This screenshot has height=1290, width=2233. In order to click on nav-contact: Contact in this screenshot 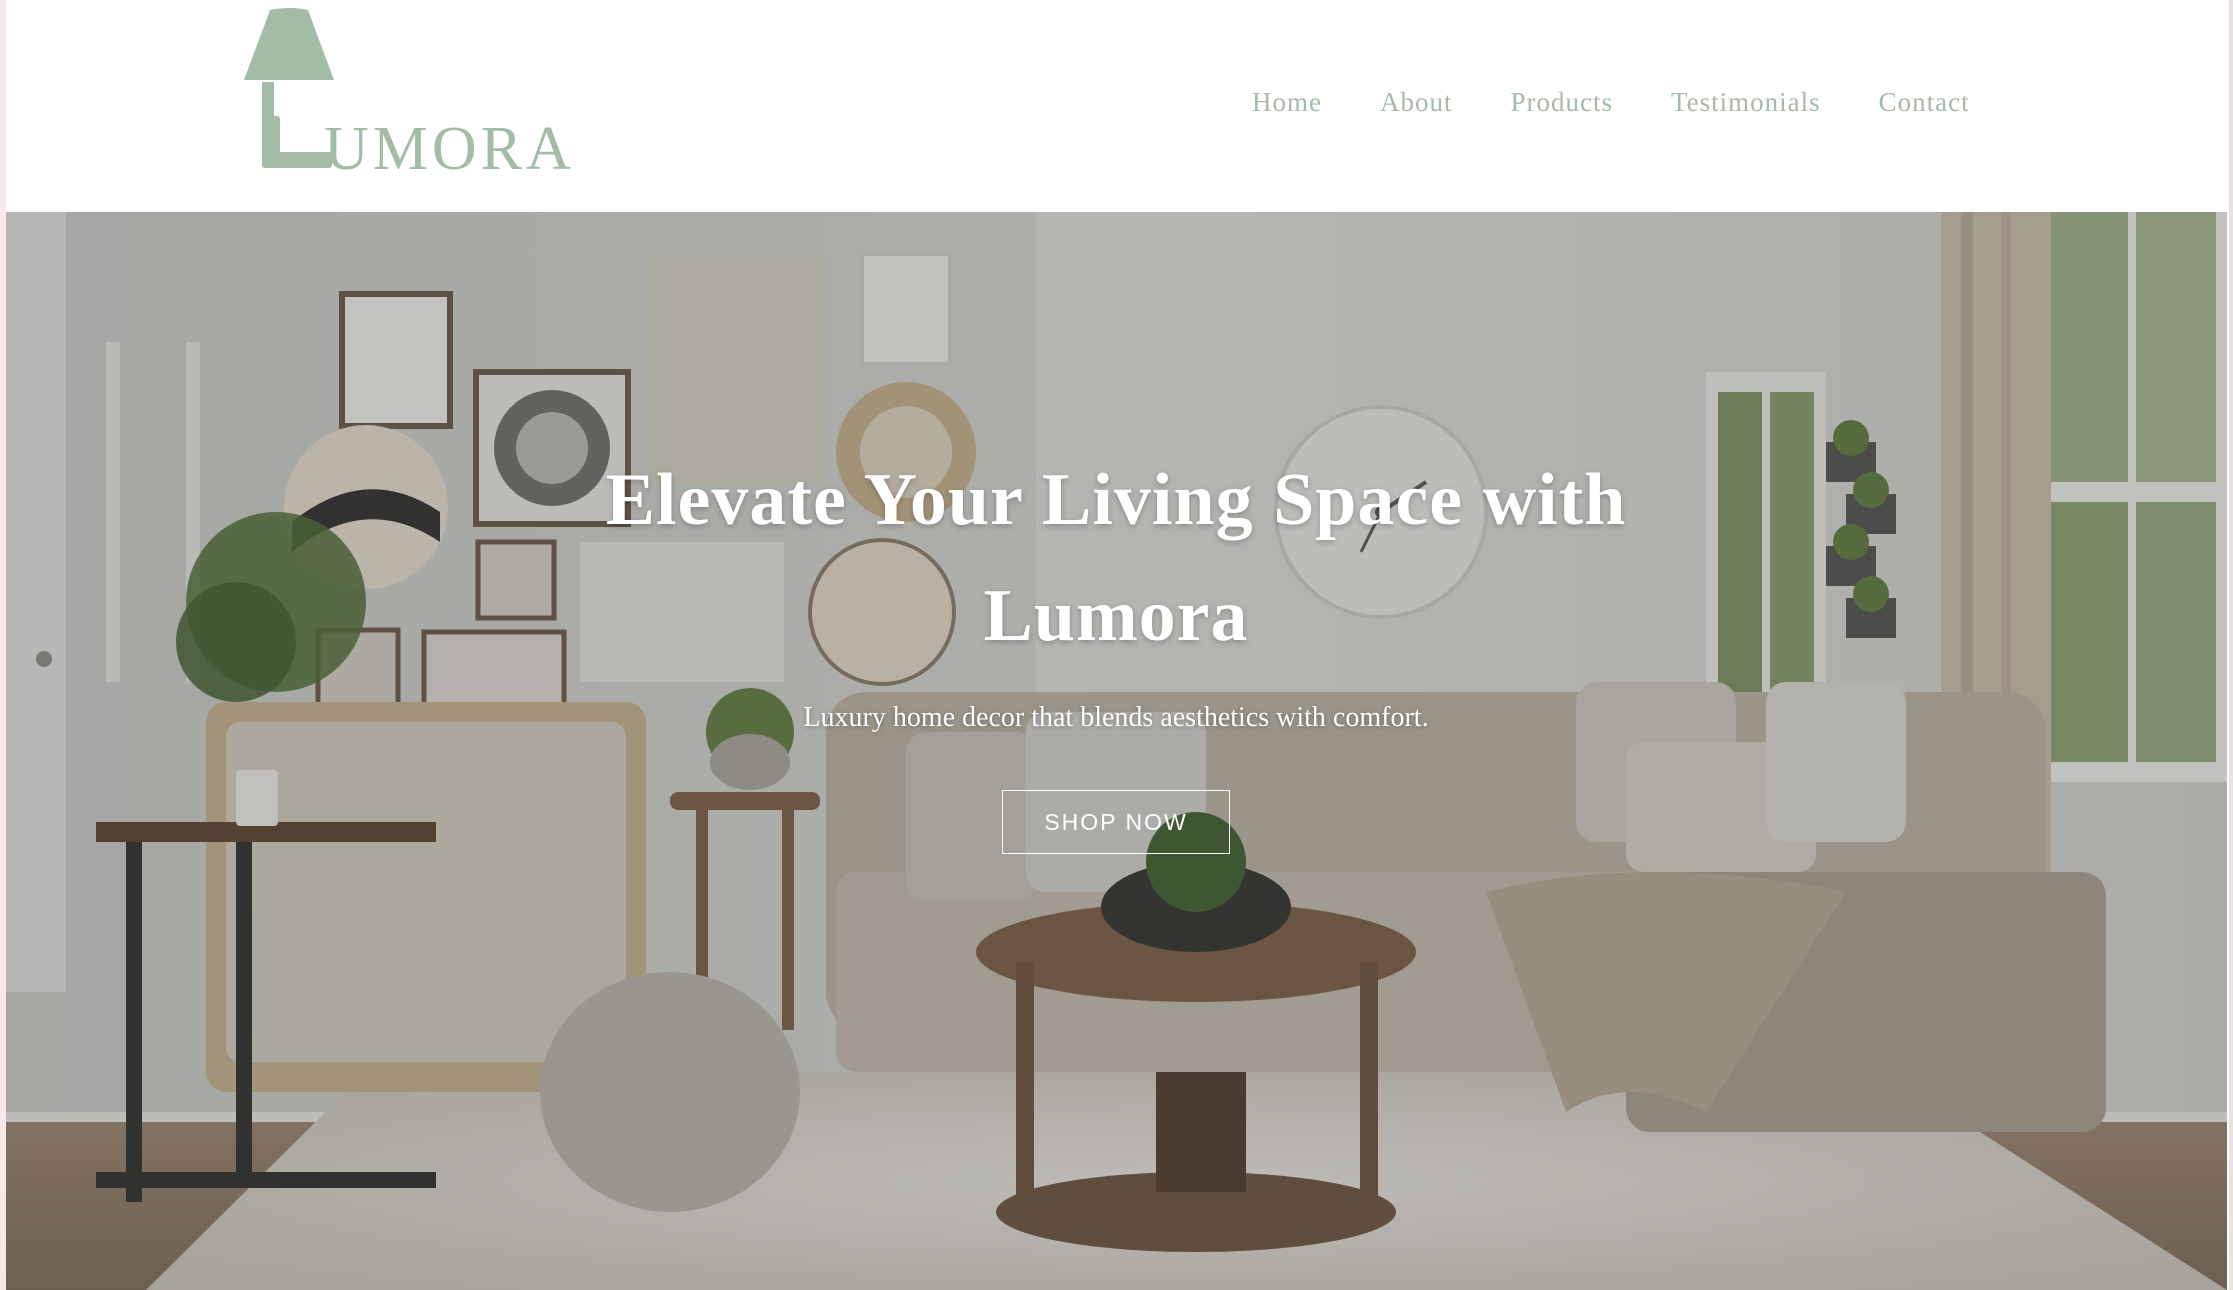, I will do `click(1924, 102)`.